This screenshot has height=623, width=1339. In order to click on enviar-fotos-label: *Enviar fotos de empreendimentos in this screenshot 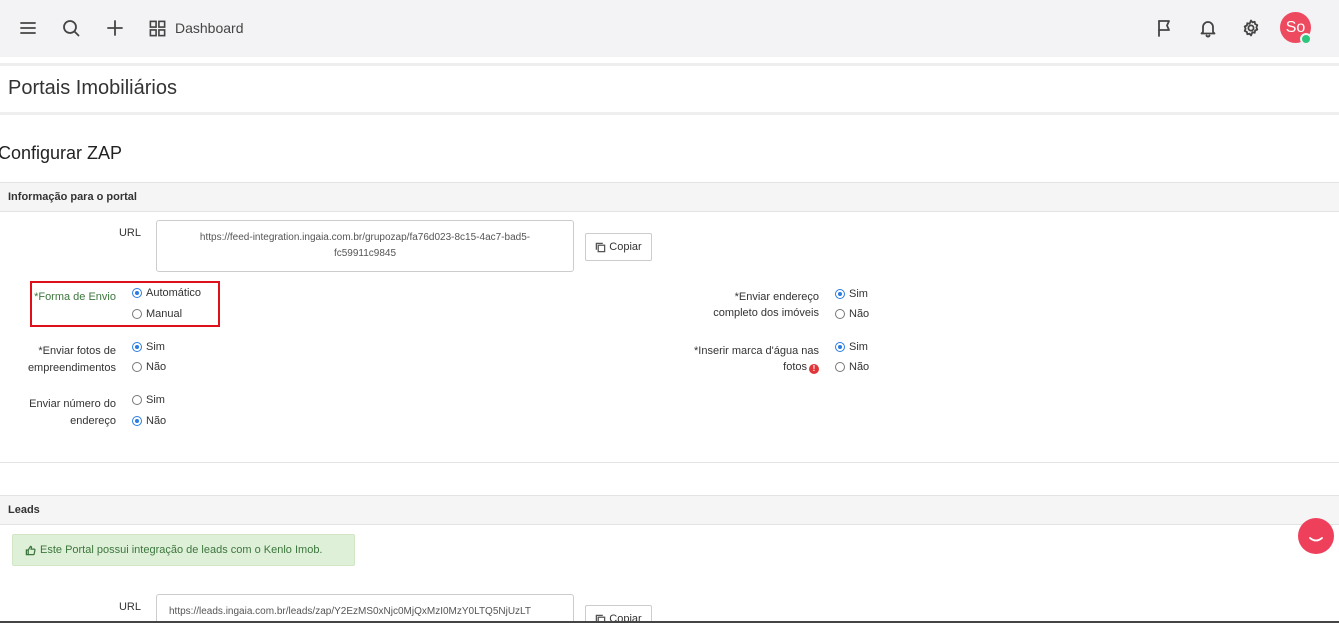, I will do `click(63, 360)`.